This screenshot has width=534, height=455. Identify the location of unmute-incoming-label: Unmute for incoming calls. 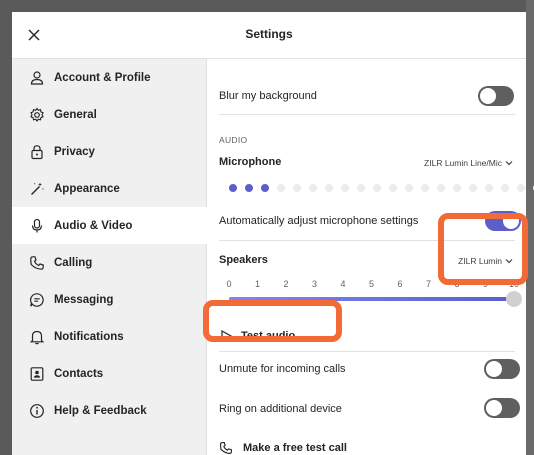
(282, 369).